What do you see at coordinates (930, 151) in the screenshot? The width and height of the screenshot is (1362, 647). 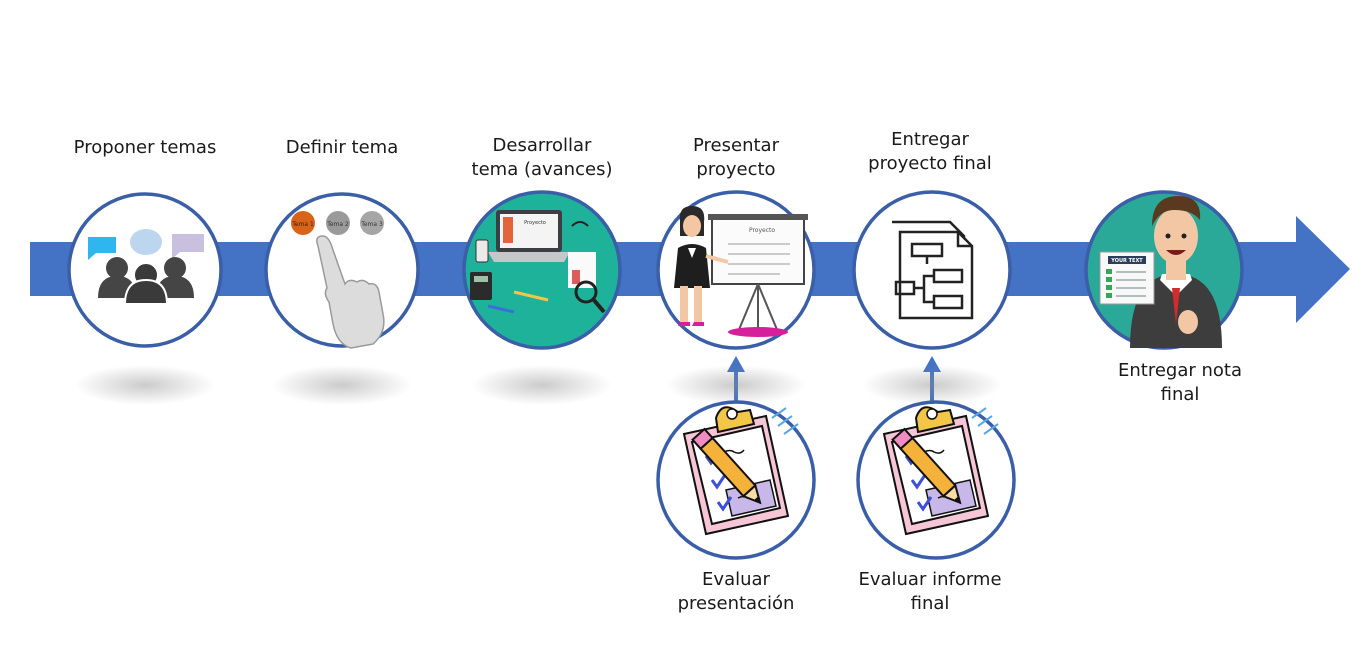 I see `step-label-entregar-proyecto: Entregar proyecto final` at bounding box center [930, 151].